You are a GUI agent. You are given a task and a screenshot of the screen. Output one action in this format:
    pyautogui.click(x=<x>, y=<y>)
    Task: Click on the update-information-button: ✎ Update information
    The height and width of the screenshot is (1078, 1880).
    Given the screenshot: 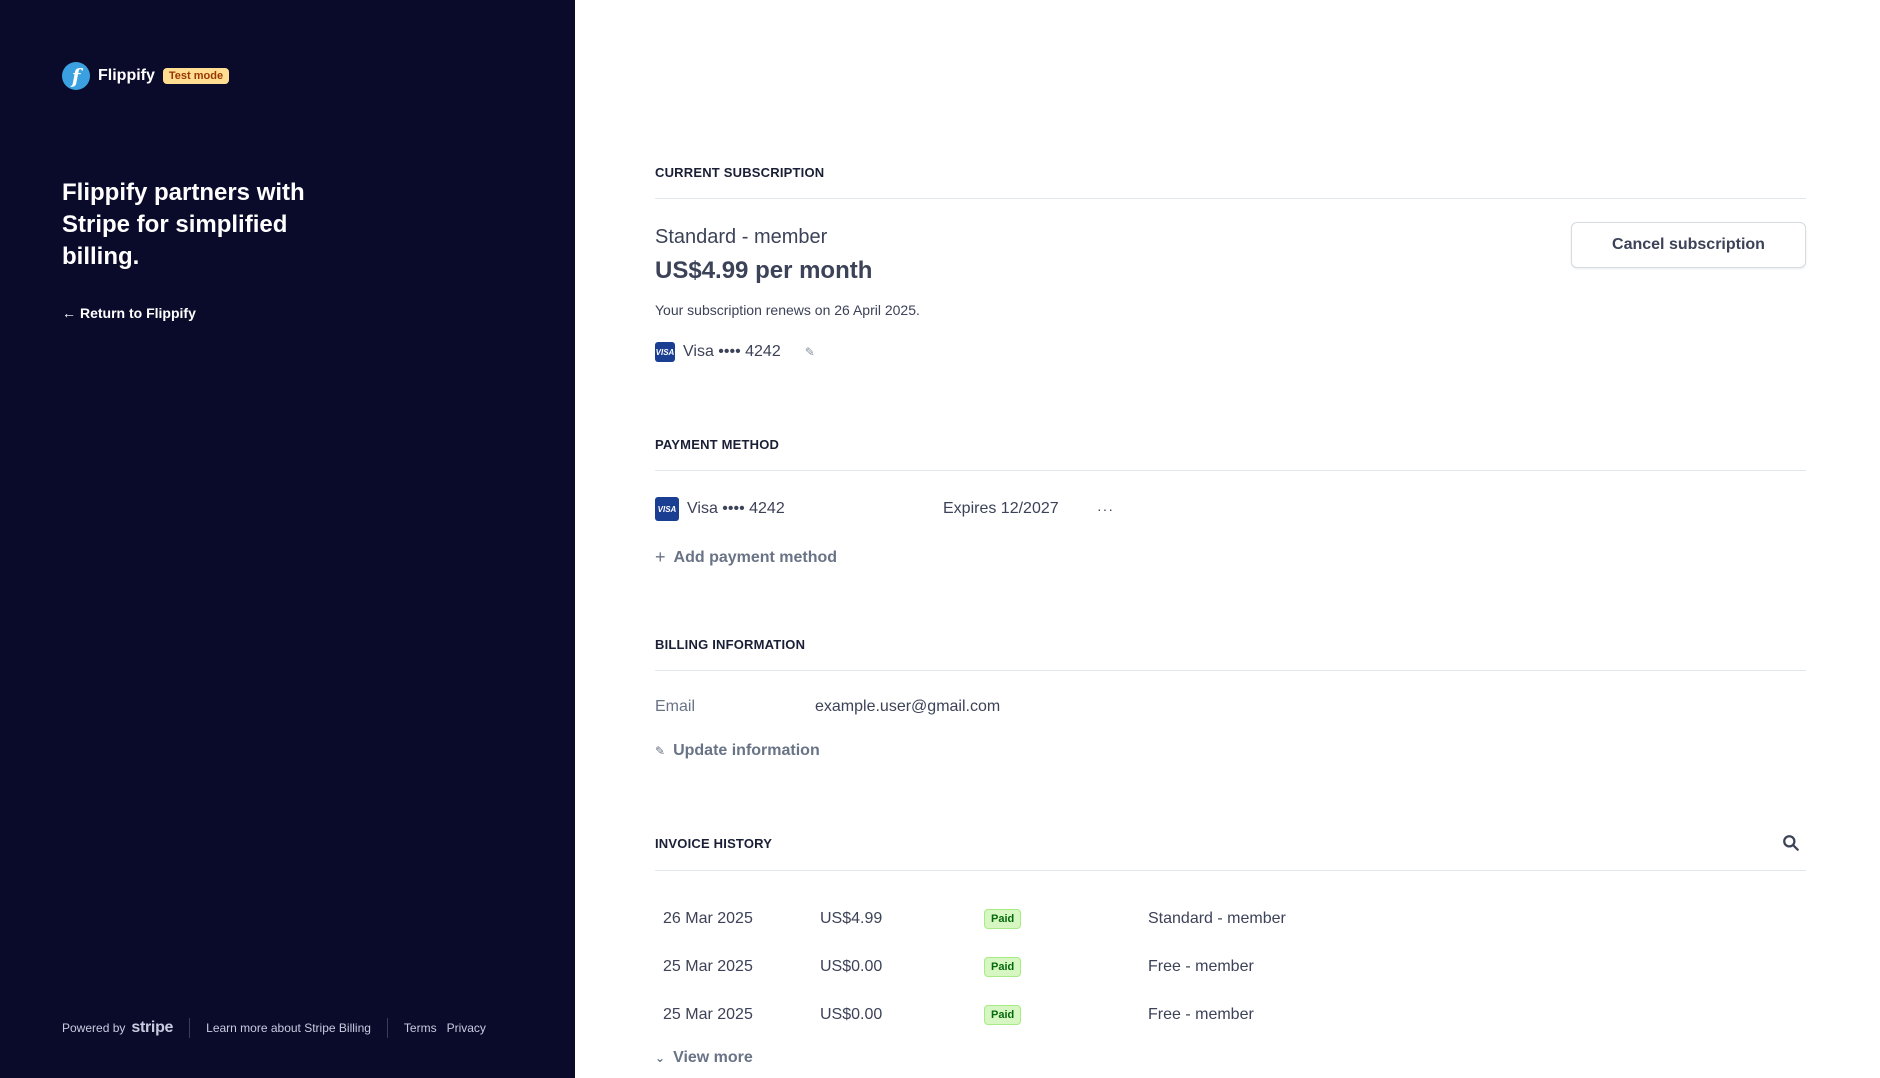 What is the action you would take?
    pyautogui.click(x=1230, y=751)
    